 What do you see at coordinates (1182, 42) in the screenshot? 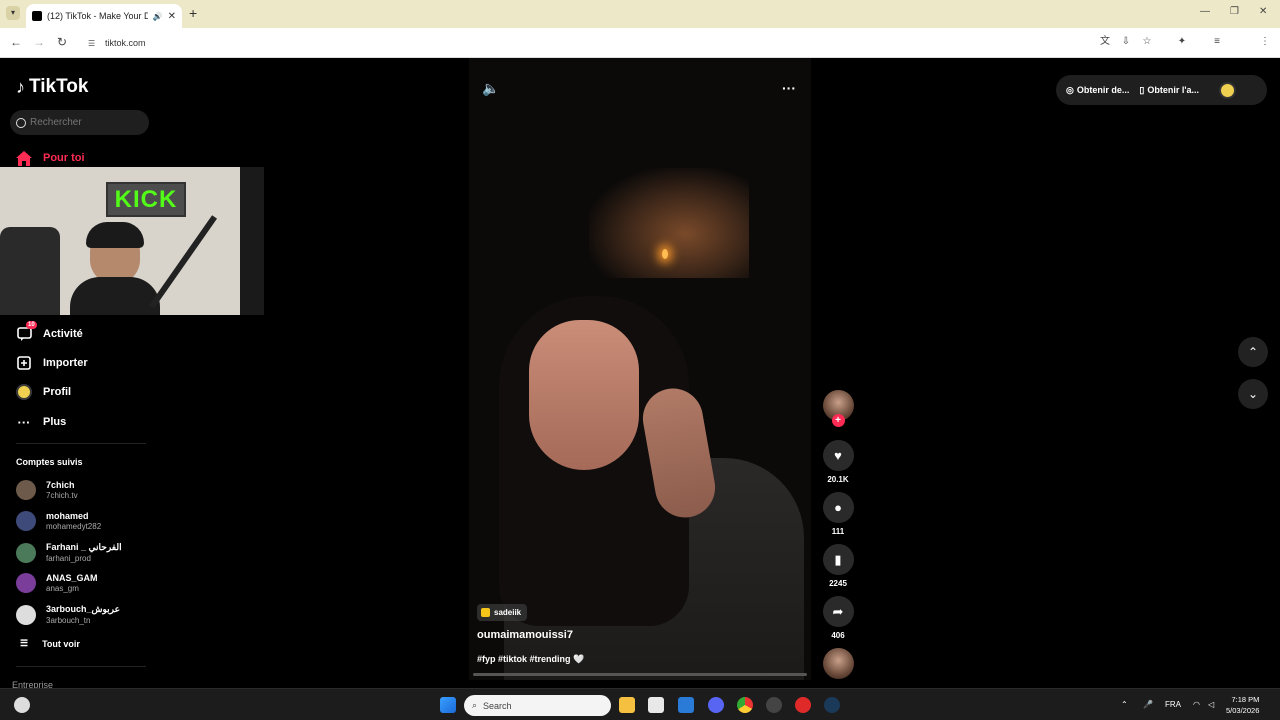
I see `extensions-icon: ✦` at bounding box center [1182, 42].